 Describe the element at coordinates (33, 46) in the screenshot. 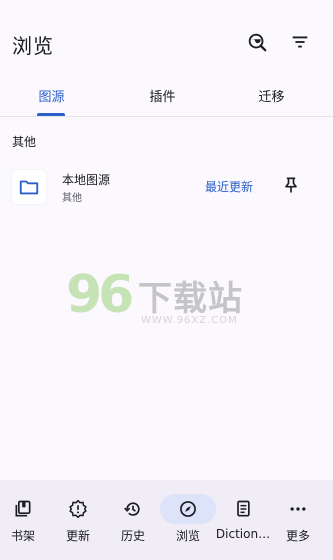

I see `page-title: 浏览` at that location.